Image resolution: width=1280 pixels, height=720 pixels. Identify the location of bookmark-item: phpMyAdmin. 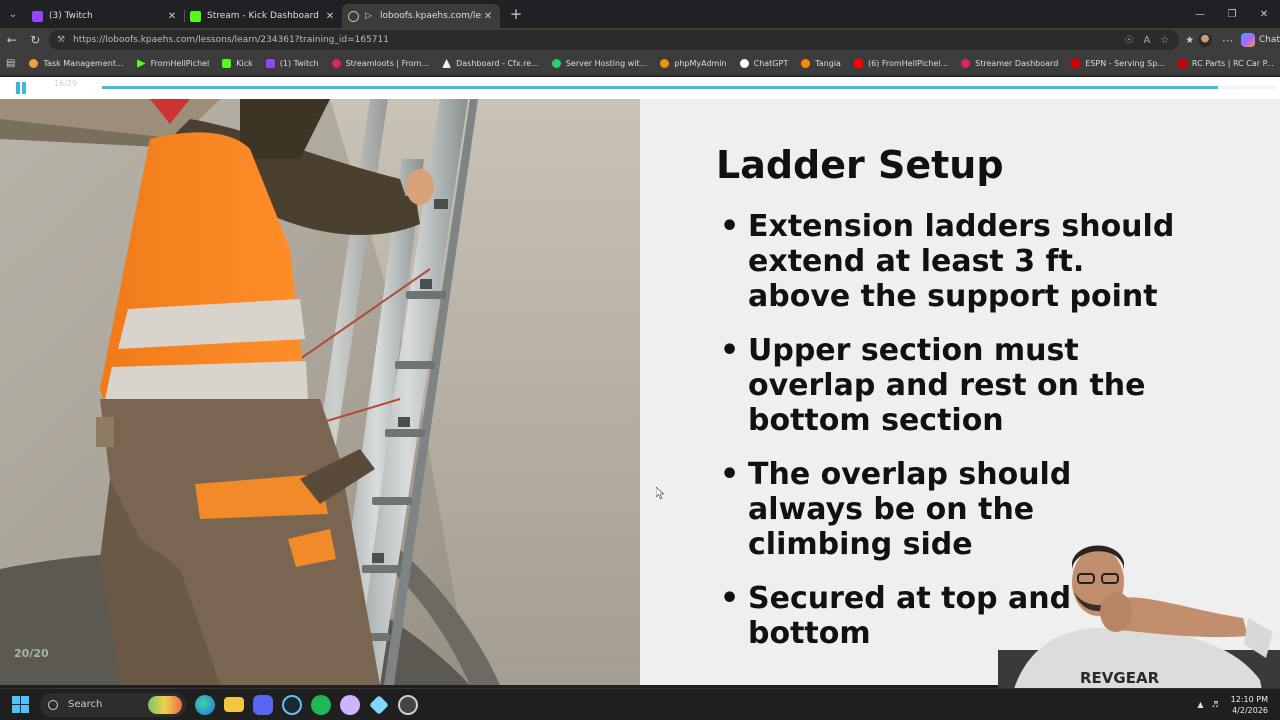
(693, 63).